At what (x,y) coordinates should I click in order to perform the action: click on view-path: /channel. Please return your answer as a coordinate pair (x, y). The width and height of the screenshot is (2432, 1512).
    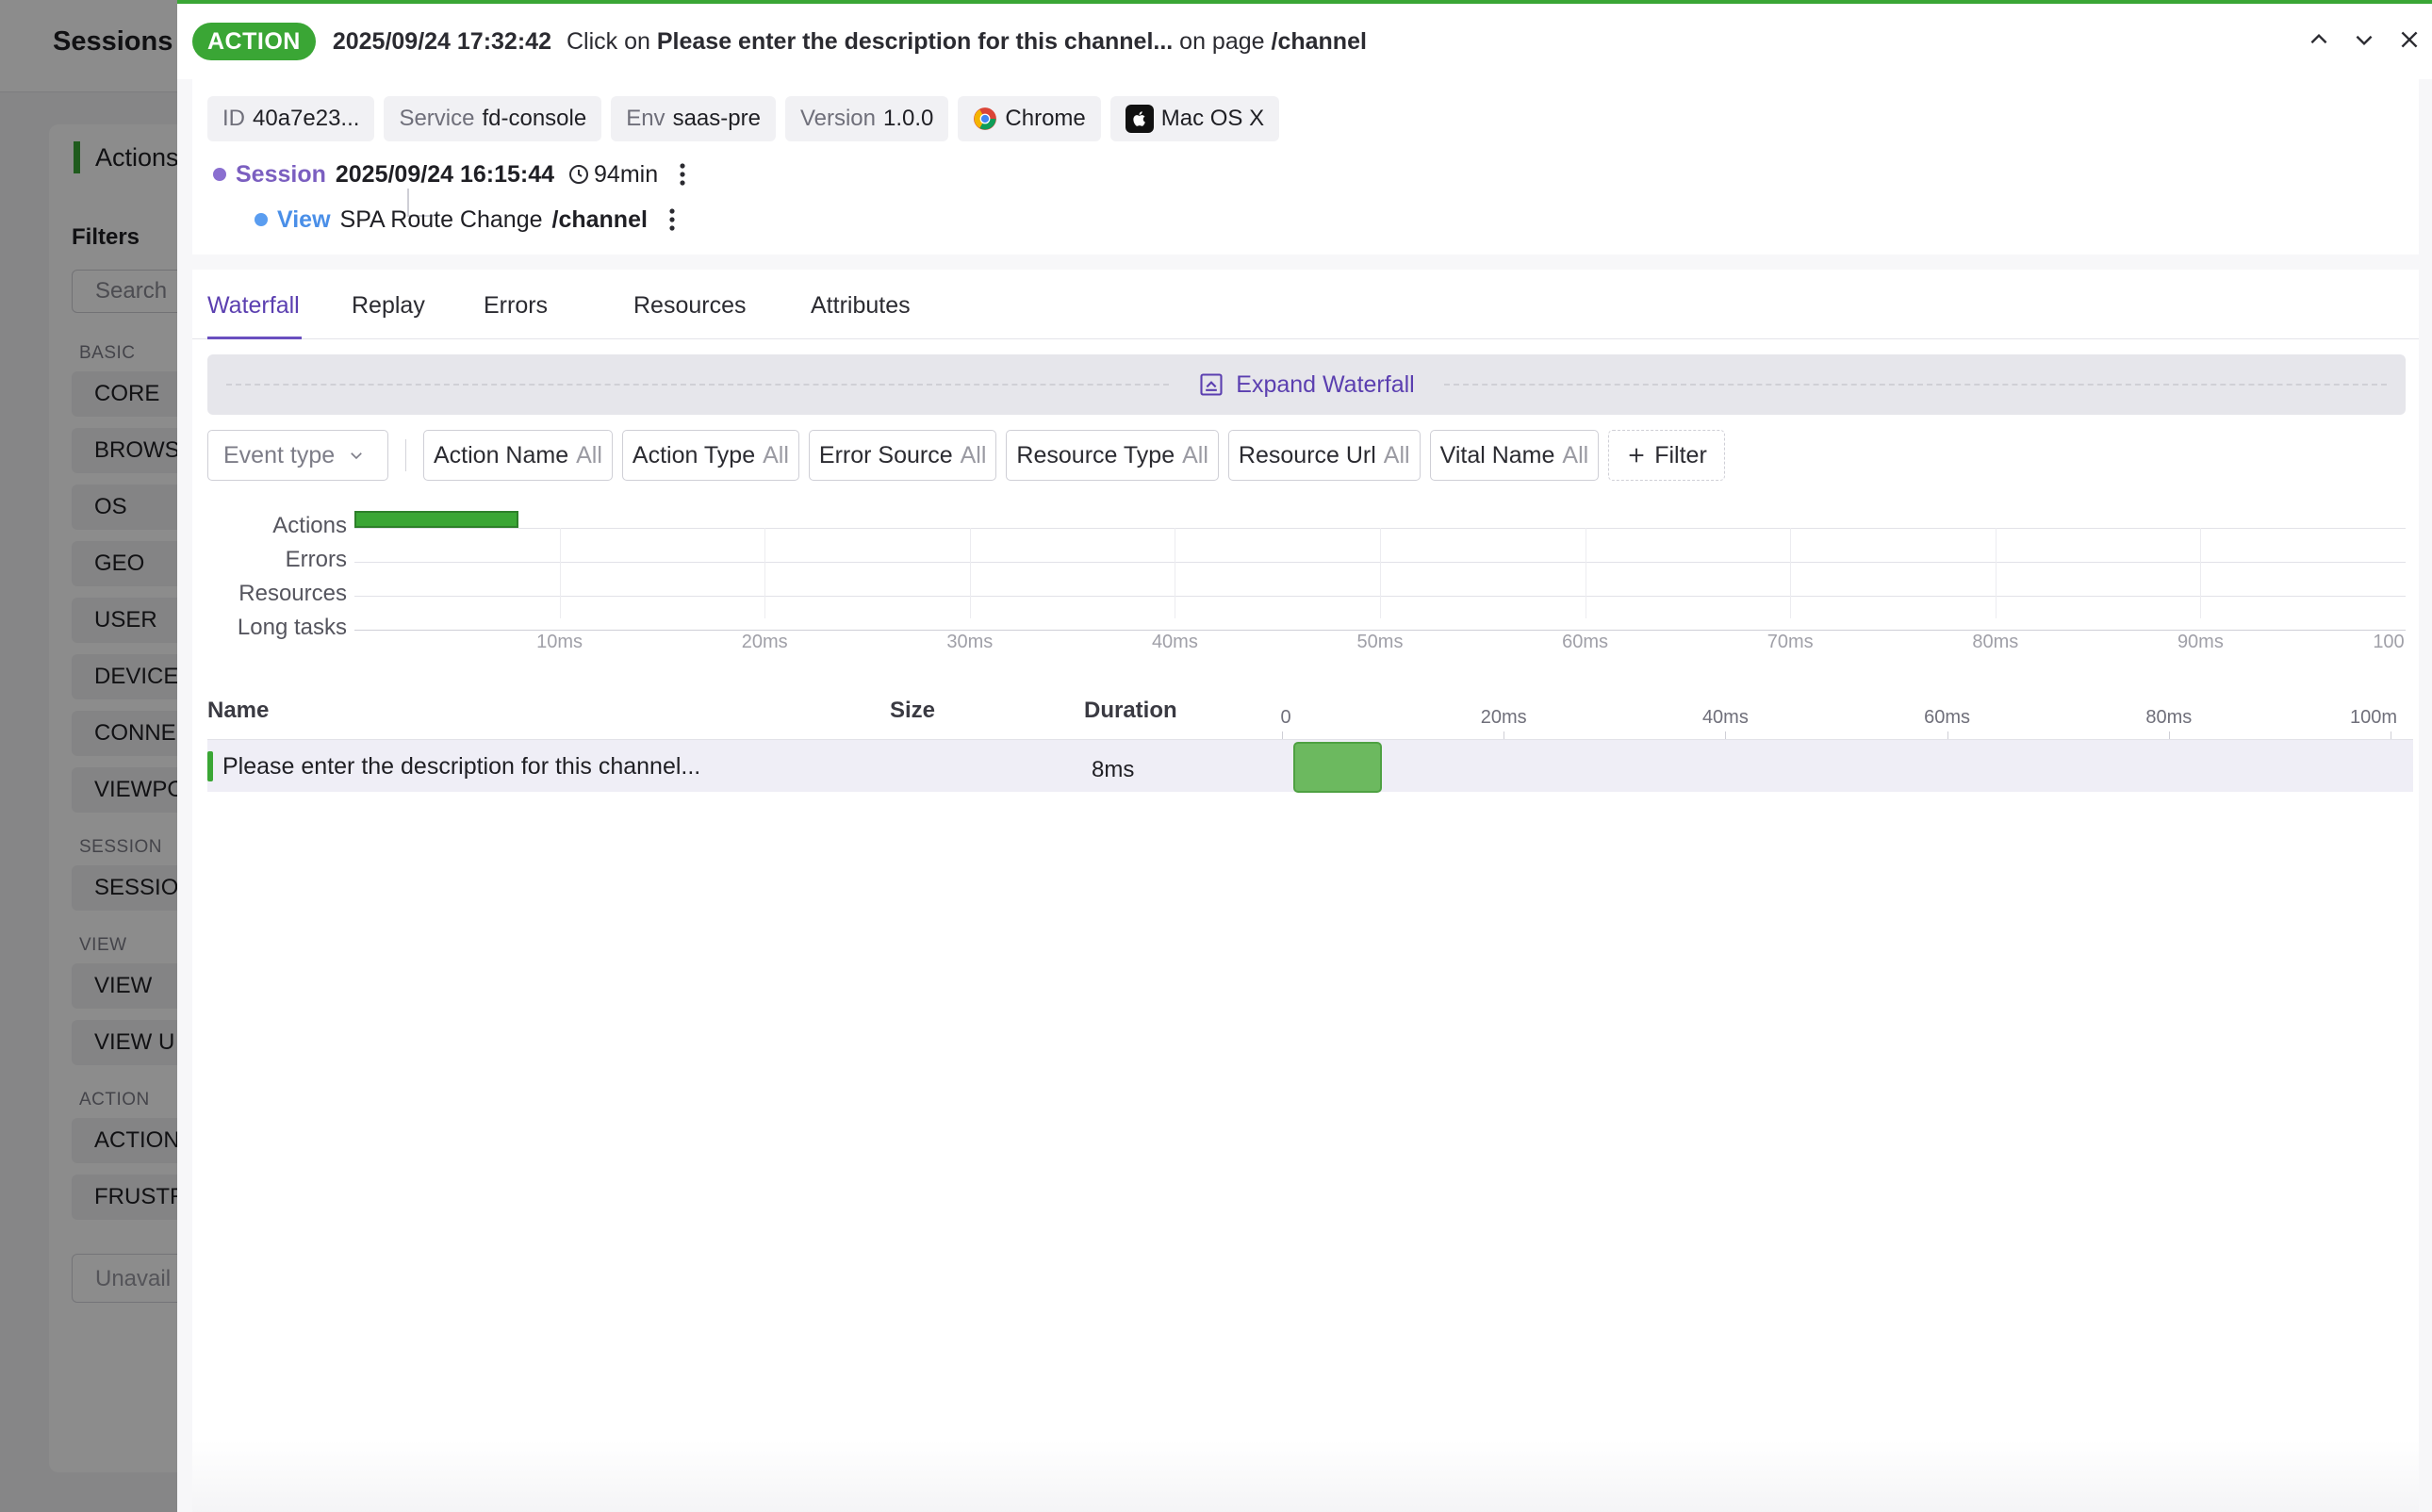
    Looking at the image, I should click on (599, 219).